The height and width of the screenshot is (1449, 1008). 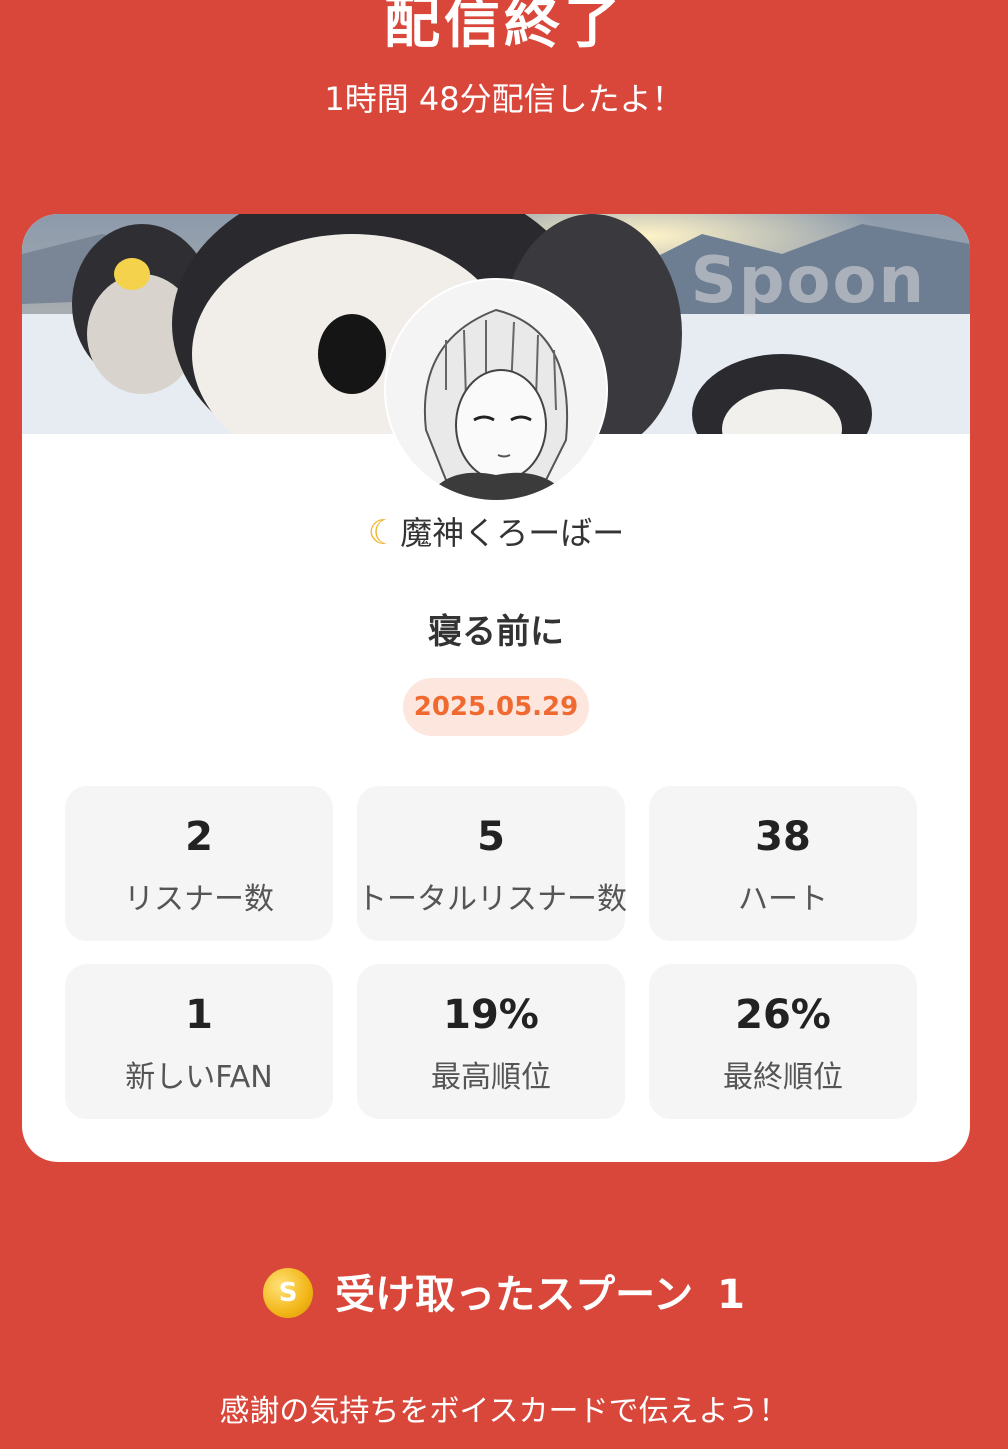 I want to click on stream-title: 寝る前に, so click(x=496, y=632).